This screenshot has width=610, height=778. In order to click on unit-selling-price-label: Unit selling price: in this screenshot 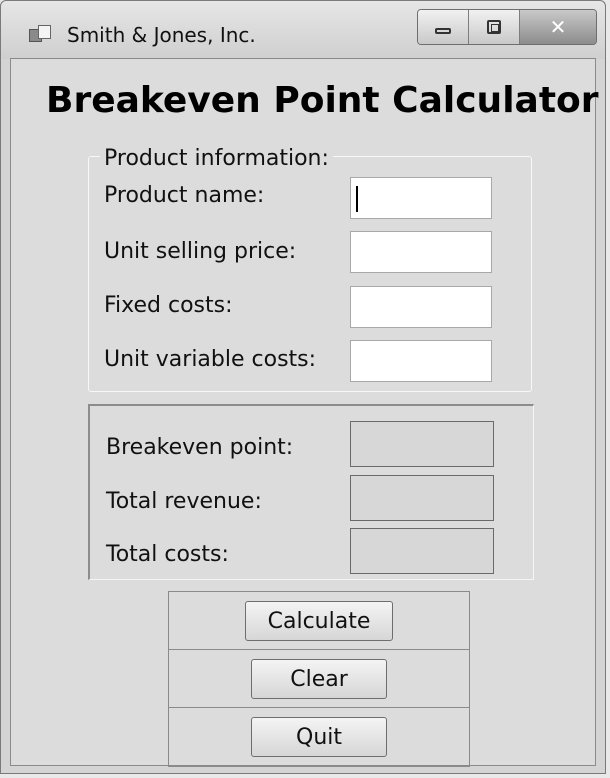, I will do `click(200, 251)`.